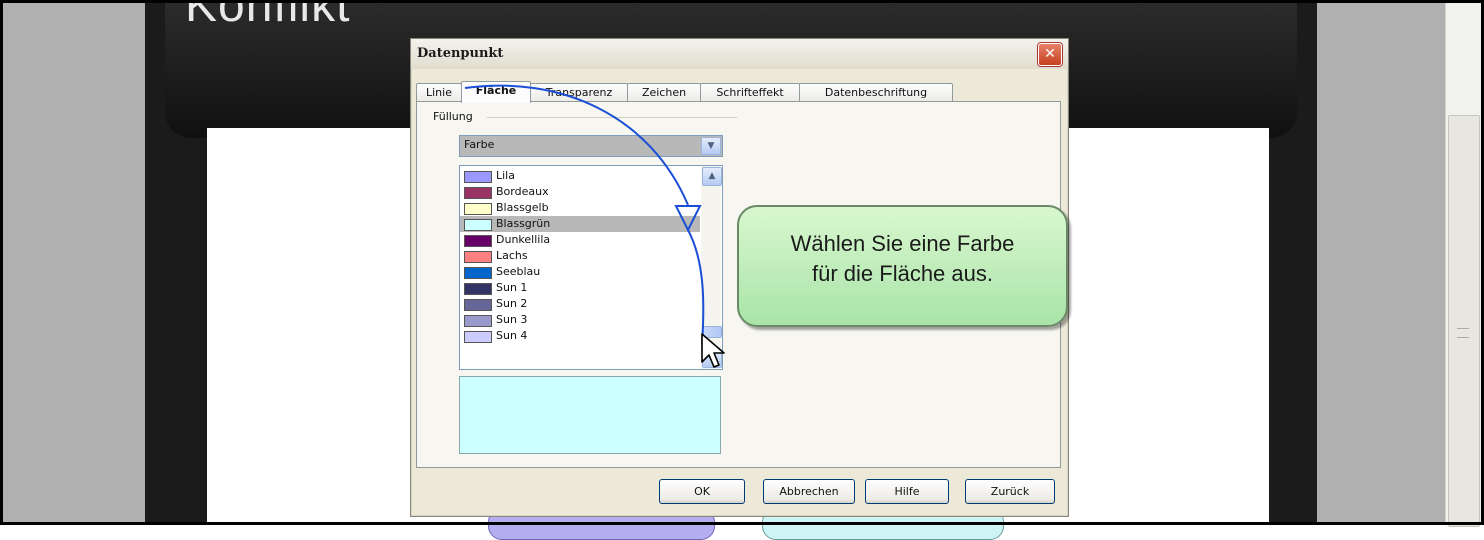  I want to click on annotation-arrow, so click(584, 215).